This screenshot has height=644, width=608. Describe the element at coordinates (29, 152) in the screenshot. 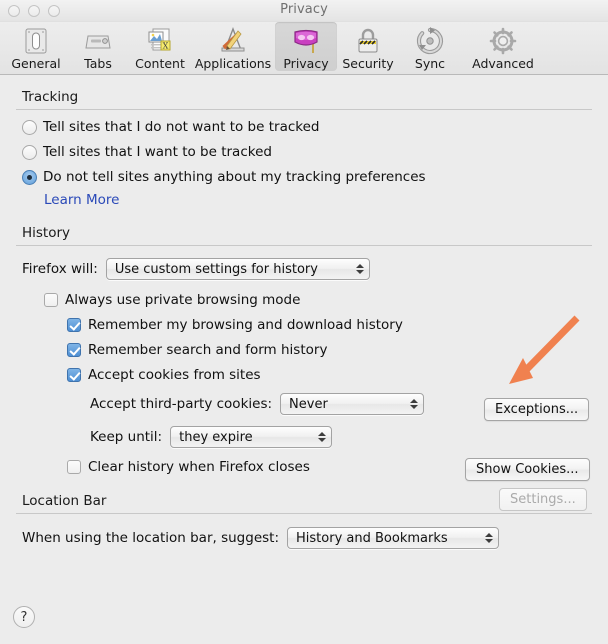

I see `radio-allow-track` at that location.